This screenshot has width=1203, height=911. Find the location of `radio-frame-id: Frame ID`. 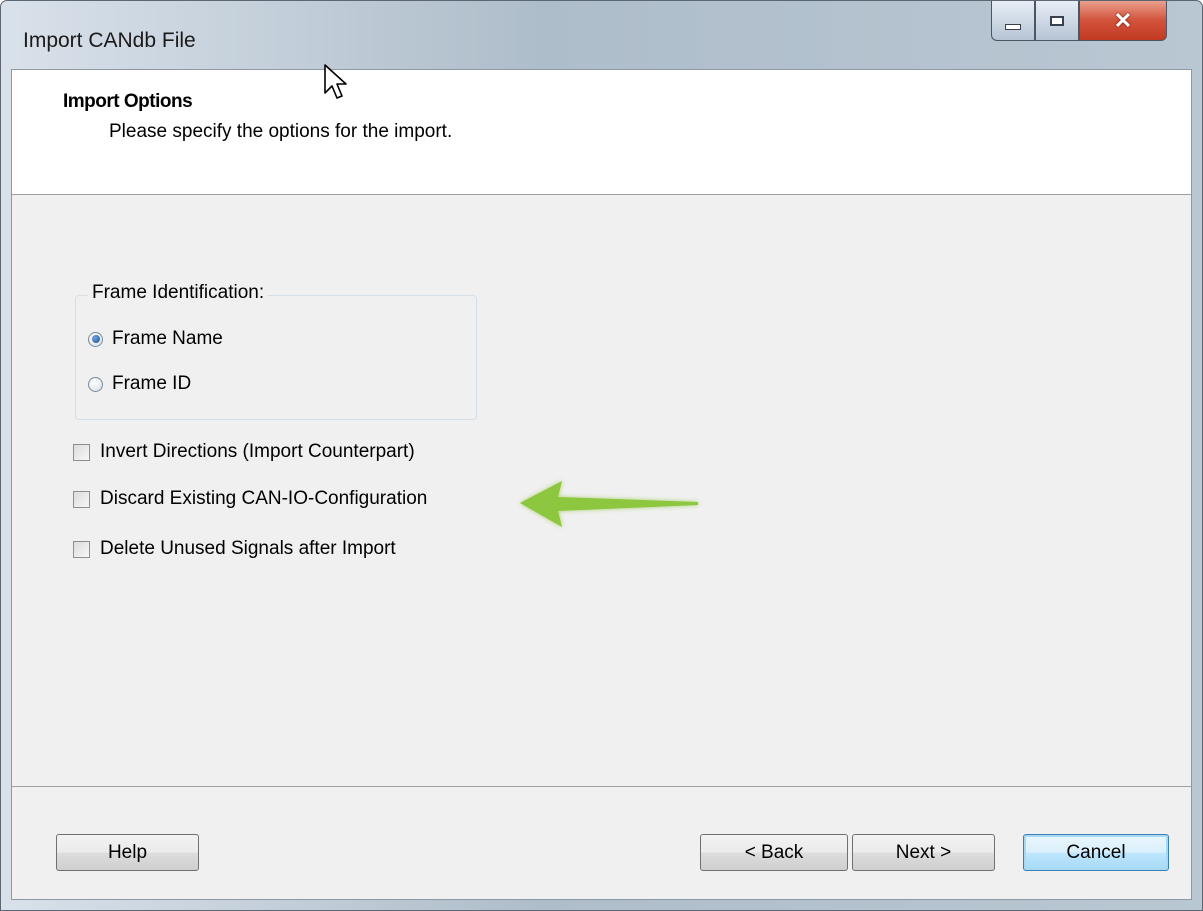

radio-frame-id: Frame ID is located at coordinates (139, 384).